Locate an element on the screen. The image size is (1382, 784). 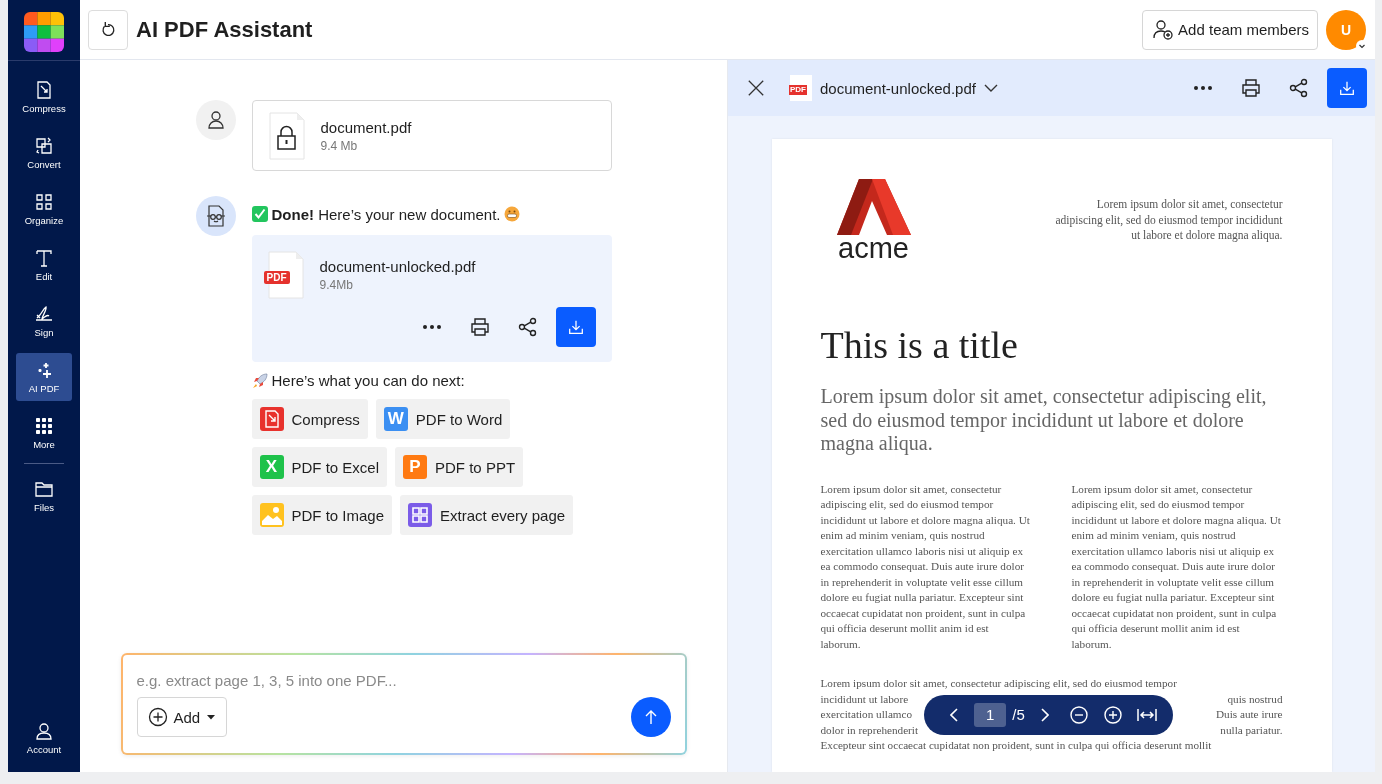
sidebar-item: More is located at coordinates (44, 433).